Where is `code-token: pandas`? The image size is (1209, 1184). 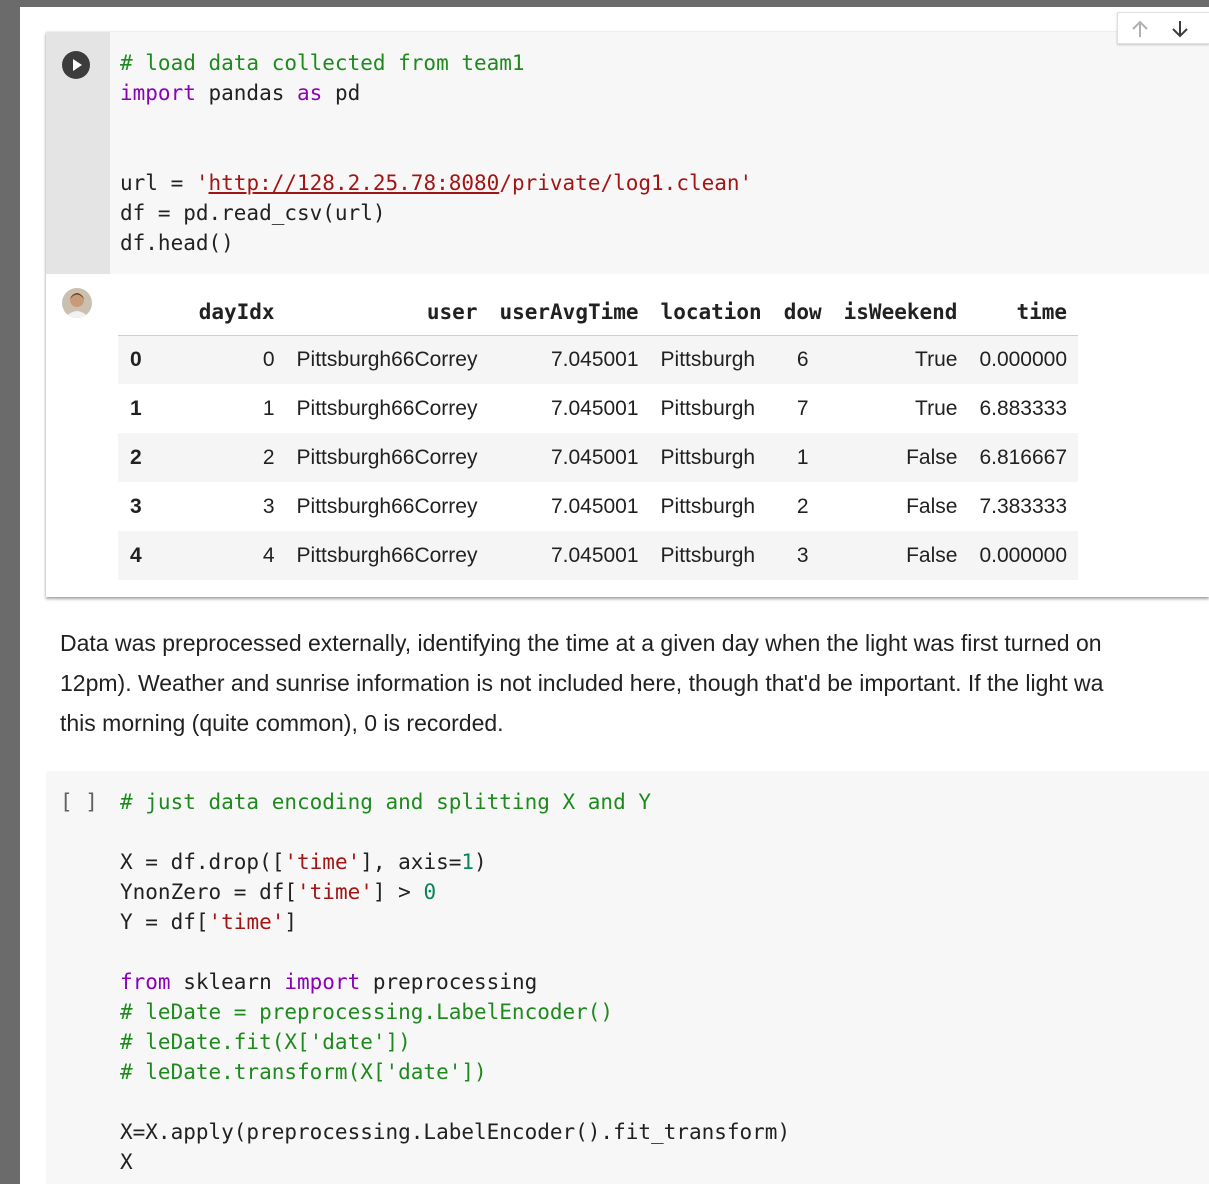
code-token: pandas is located at coordinates (246, 93).